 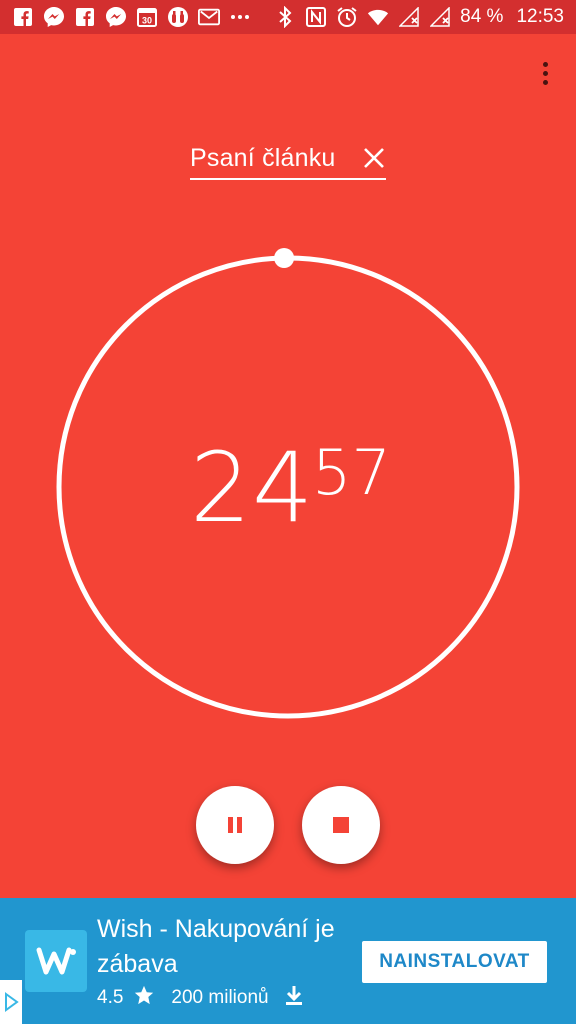 What do you see at coordinates (144, 998) in the screenshot?
I see `star-icon` at bounding box center [144, 998].